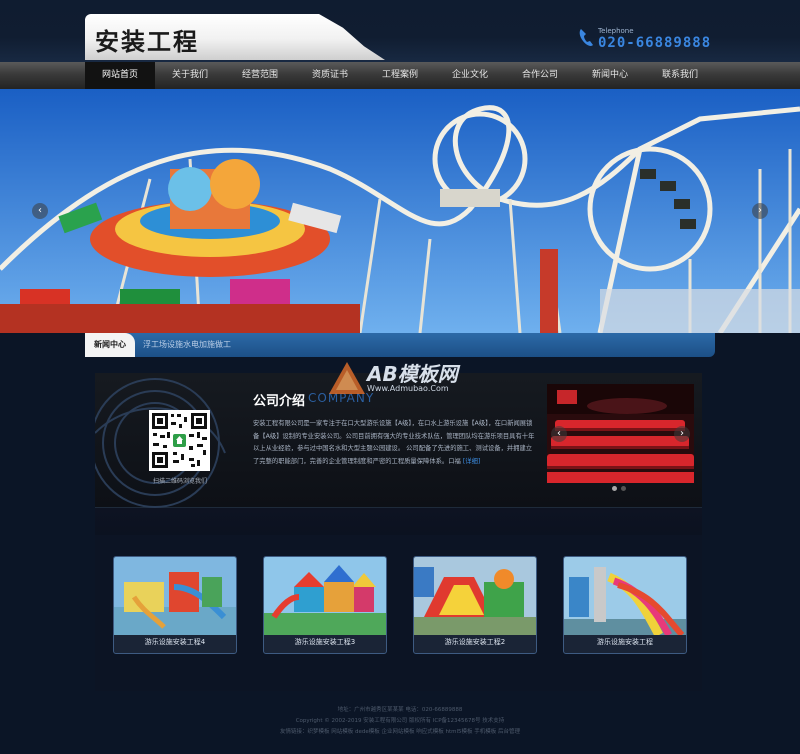 The image size is (800, 754). I want to click on project-card: 游乐设施安装工程2, so click(475, 605).